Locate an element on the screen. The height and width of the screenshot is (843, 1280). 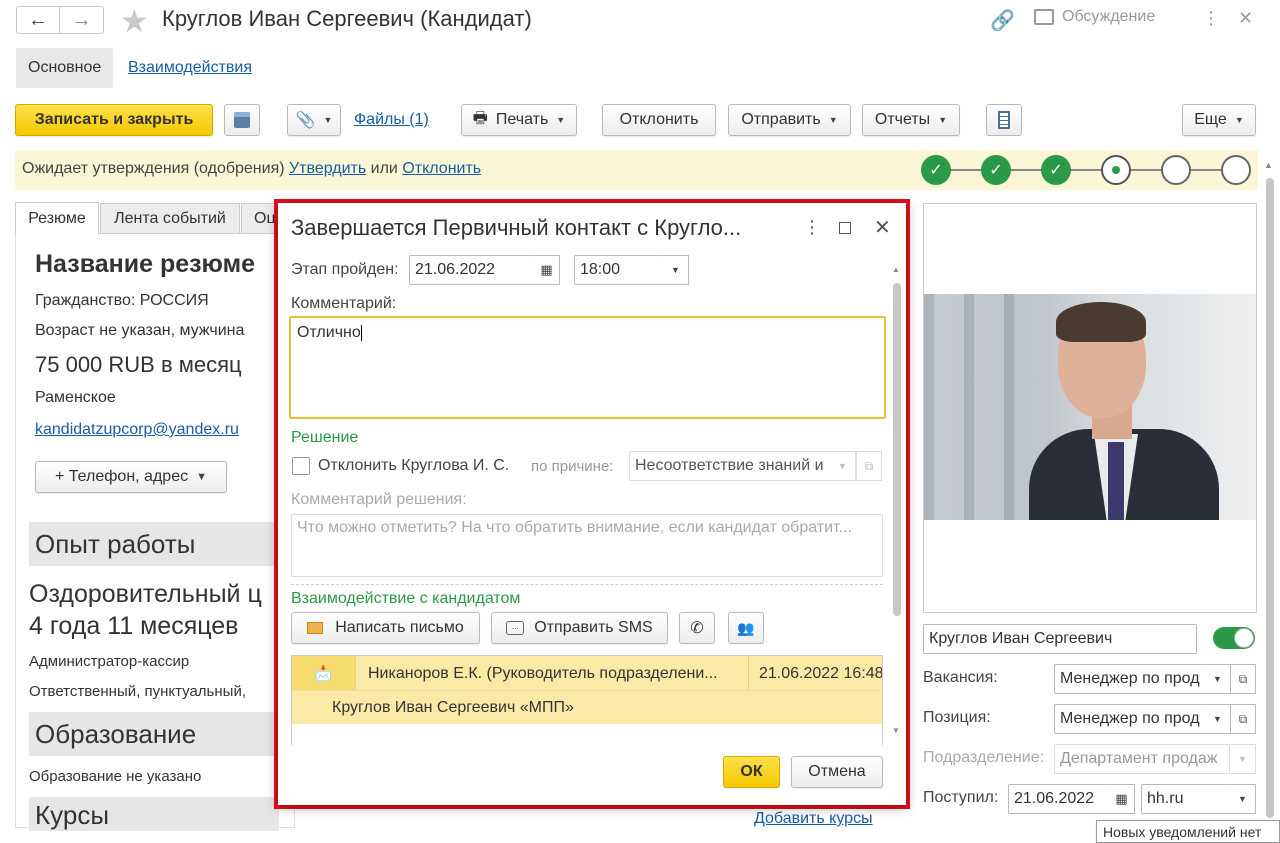
more-button: Еще ▼ is located at coordinates (1219, 120).